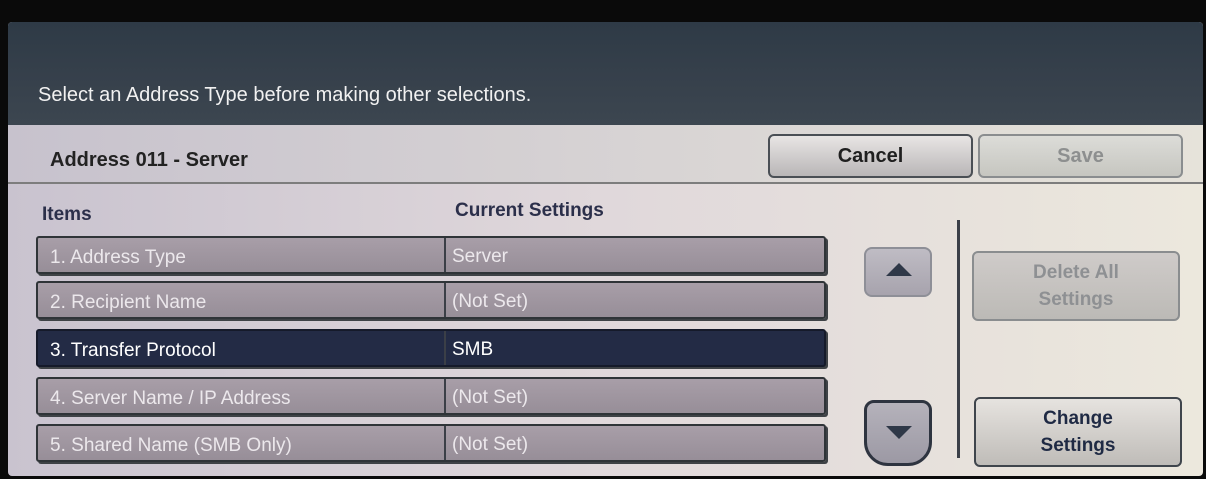 This screenshot has height=479, width=1206. Describe the element at coordinates (431, 255) in the screenshot. I see `settings-row: 1. Address Type Server` at that location.